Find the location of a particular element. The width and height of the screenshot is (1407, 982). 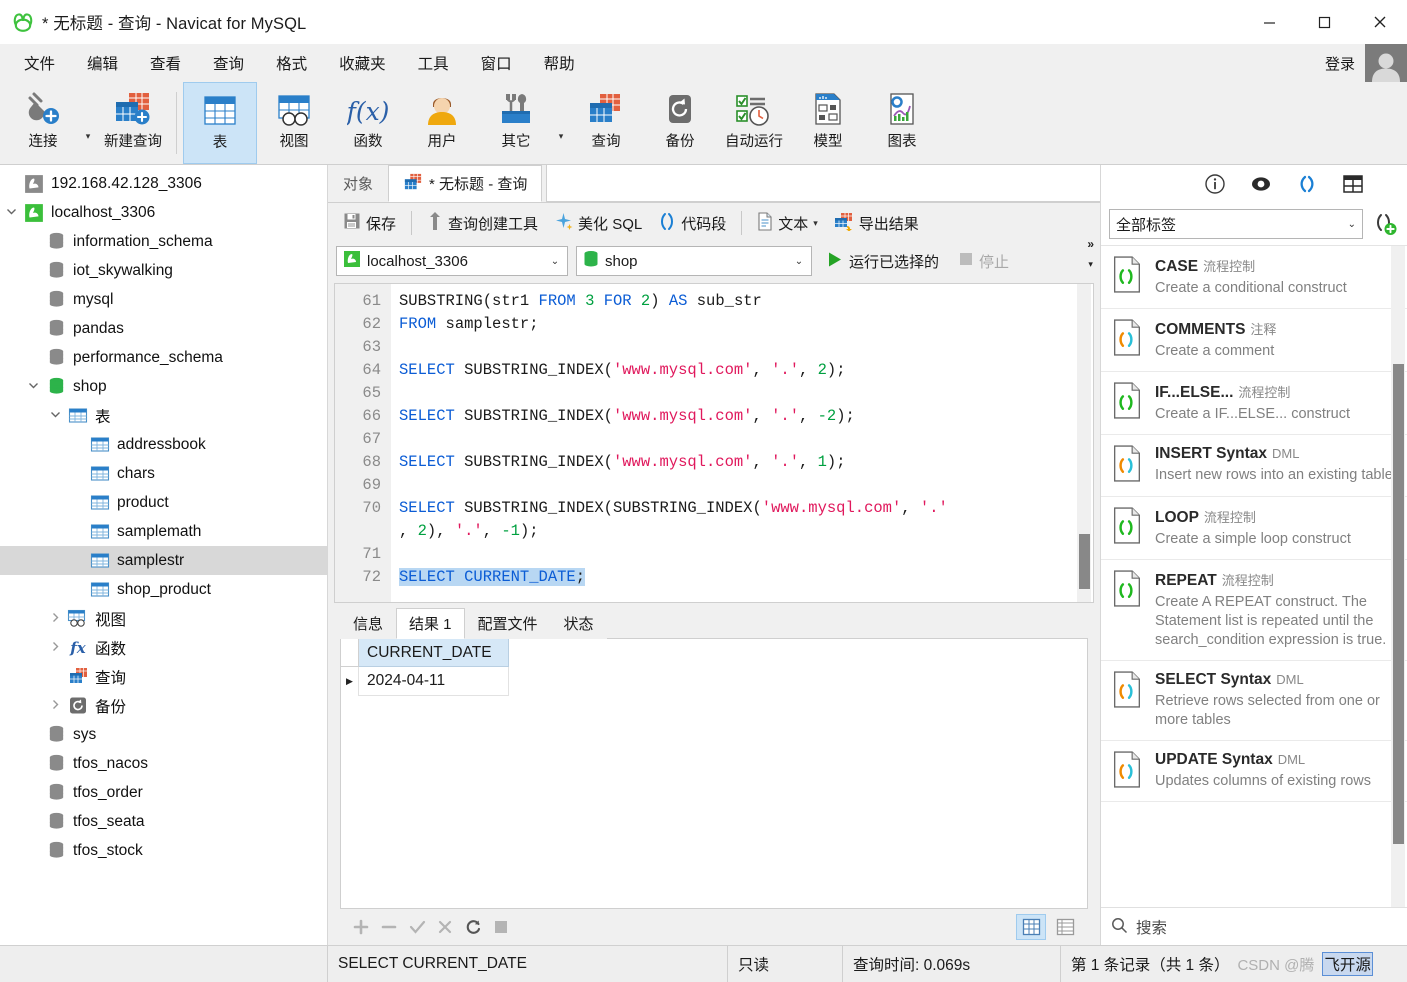

stop-loading-button is located at coordinates (501, 927).